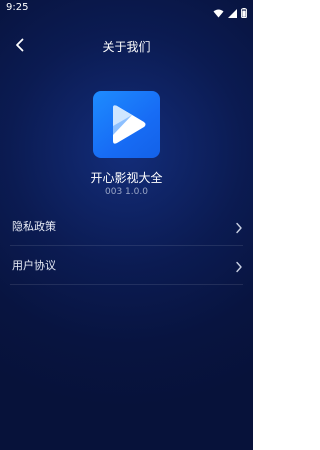 The height and width of the screenshot is (450, 320). What do you see at coordinates (244, 12) in the screenshot?
I see `battery-icon` at bounding box center [244, 12].